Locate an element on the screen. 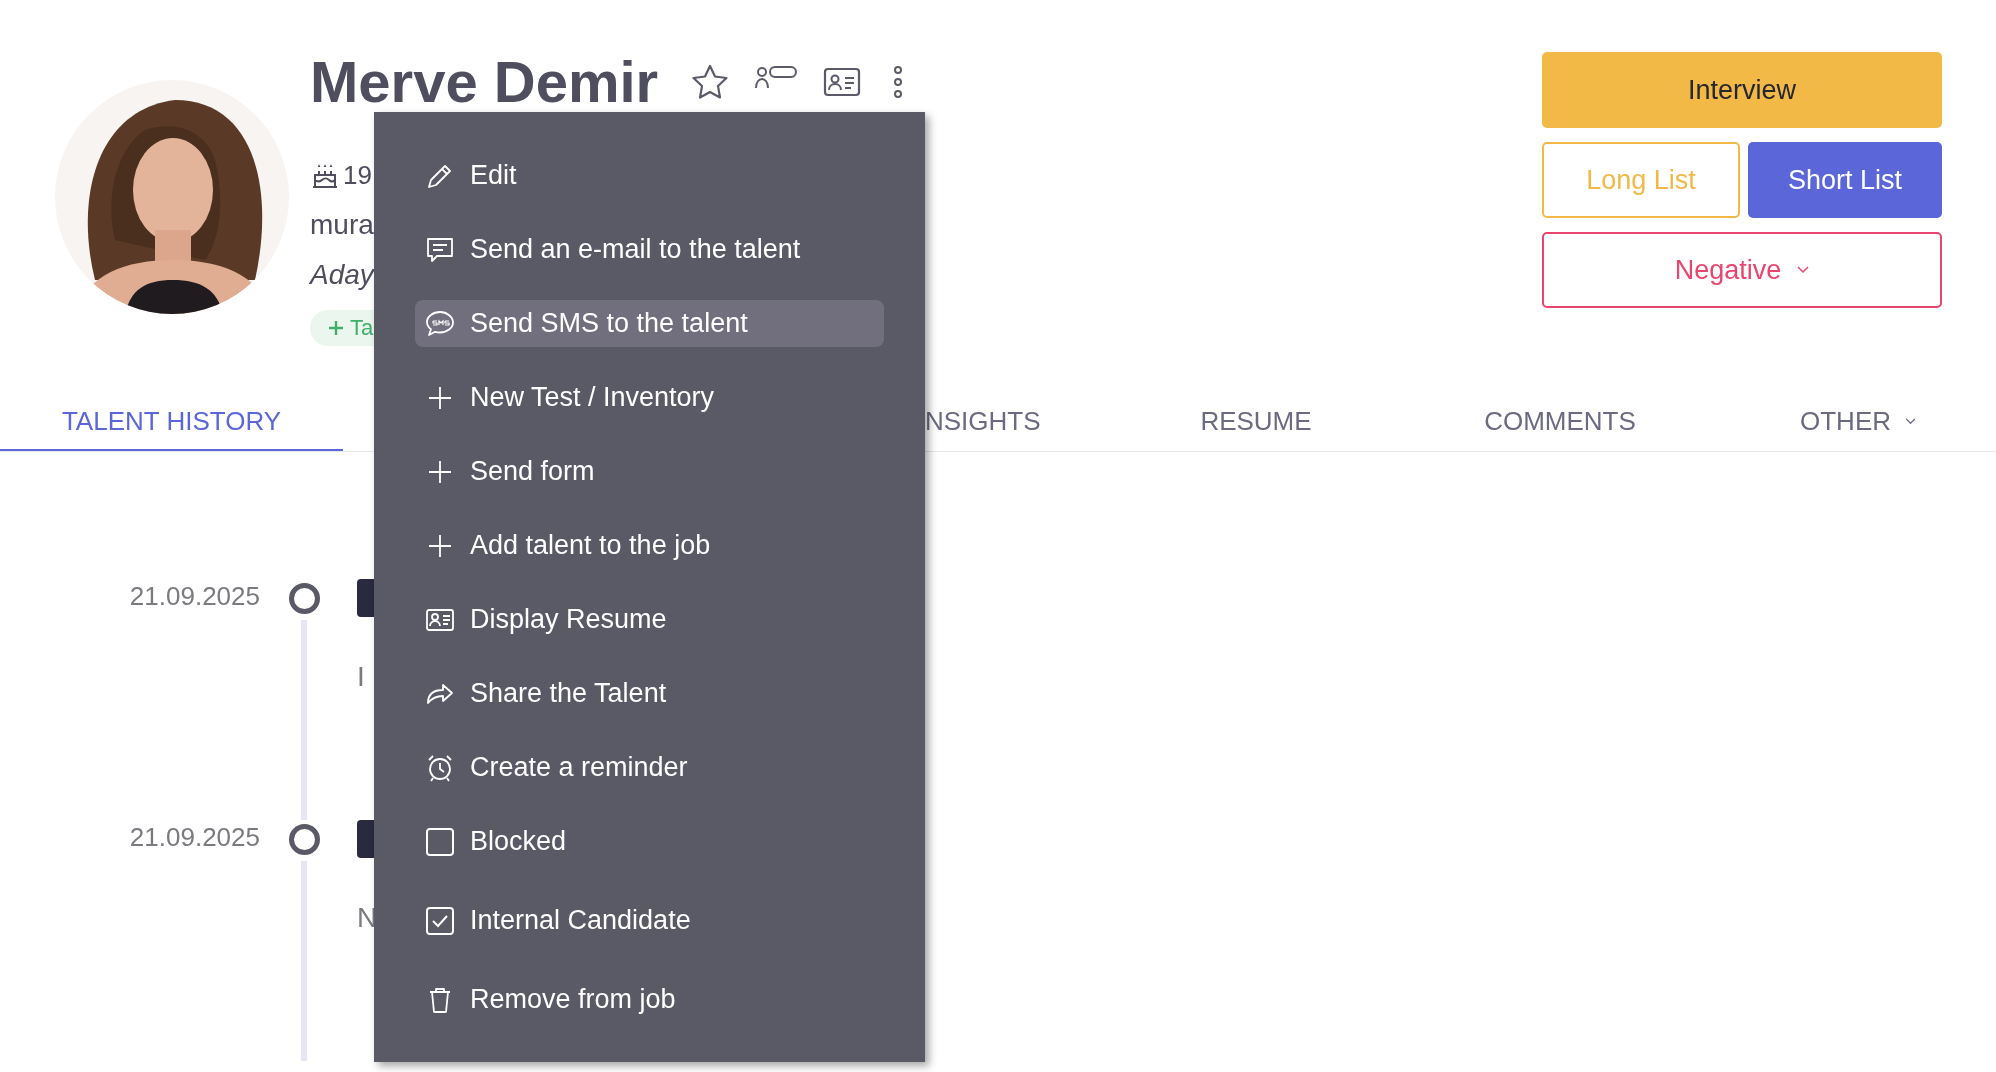 This screenshot has width=1996, height=1072. tab: COMMENTS is located at coordinates (1560, 428).